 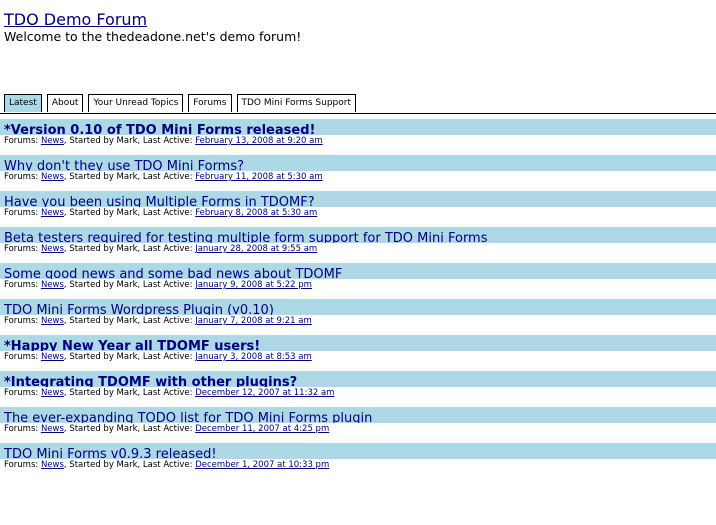 I want to click on last-active-link: February 13, 2008 at 9:20 am, so click(x=258, y=141).